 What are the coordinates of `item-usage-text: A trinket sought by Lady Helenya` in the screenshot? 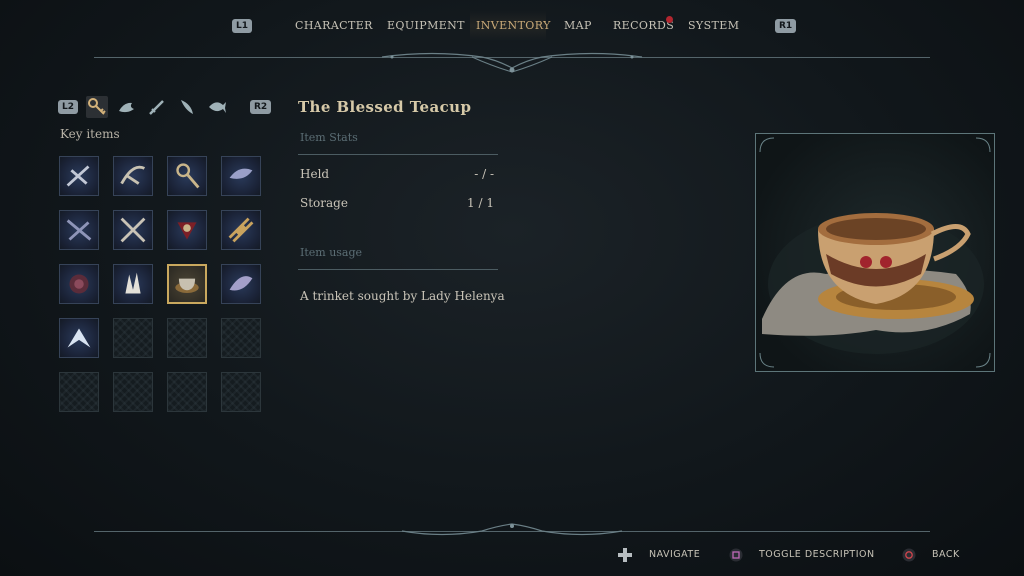 It's located at (402, 296).